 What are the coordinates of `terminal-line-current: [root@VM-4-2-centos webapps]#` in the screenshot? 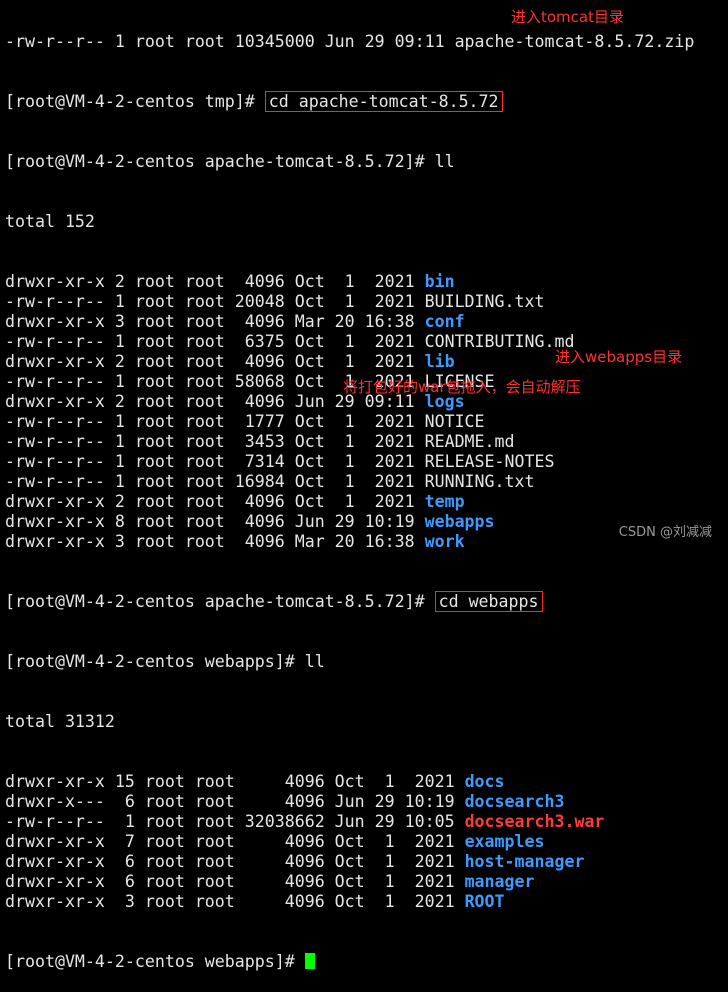 It's located at (364, 962).